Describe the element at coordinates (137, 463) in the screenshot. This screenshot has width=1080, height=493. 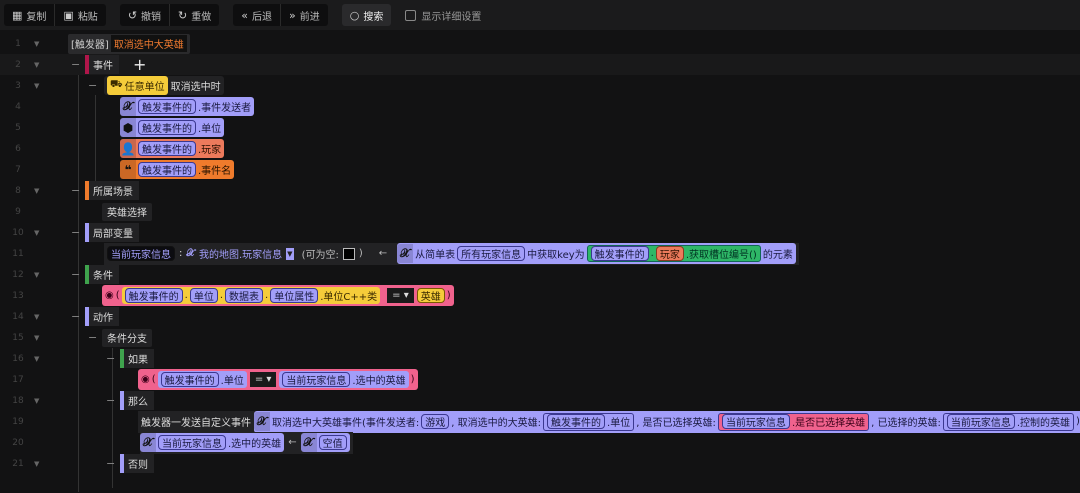
I see `section-else: 否则` at that location.